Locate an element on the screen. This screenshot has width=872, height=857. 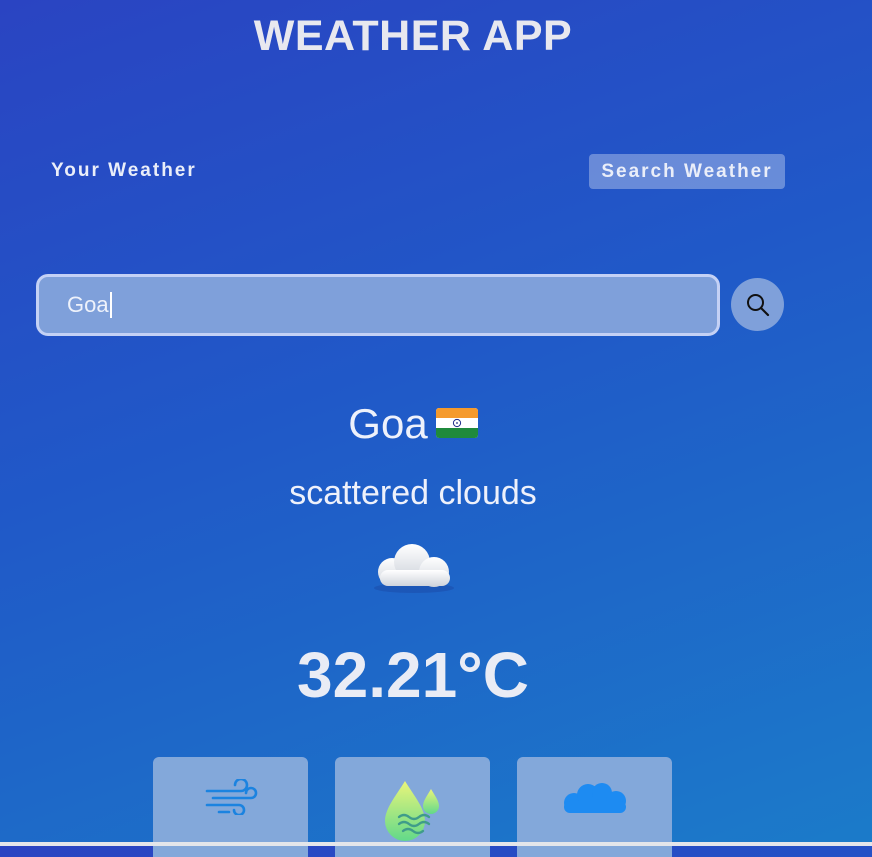
text-cursor is located at coordinates (110, 305).